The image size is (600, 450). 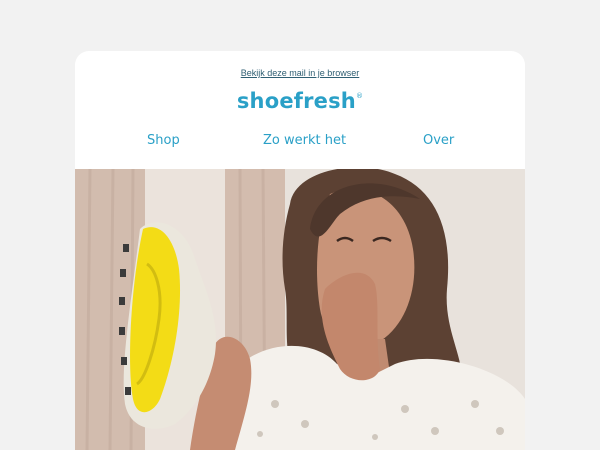 What do you see at coordinates (304, 140) in the screenshot?
I see `nav-item-how-it-works: Zo werkt het` at bounding box center [304, 140].